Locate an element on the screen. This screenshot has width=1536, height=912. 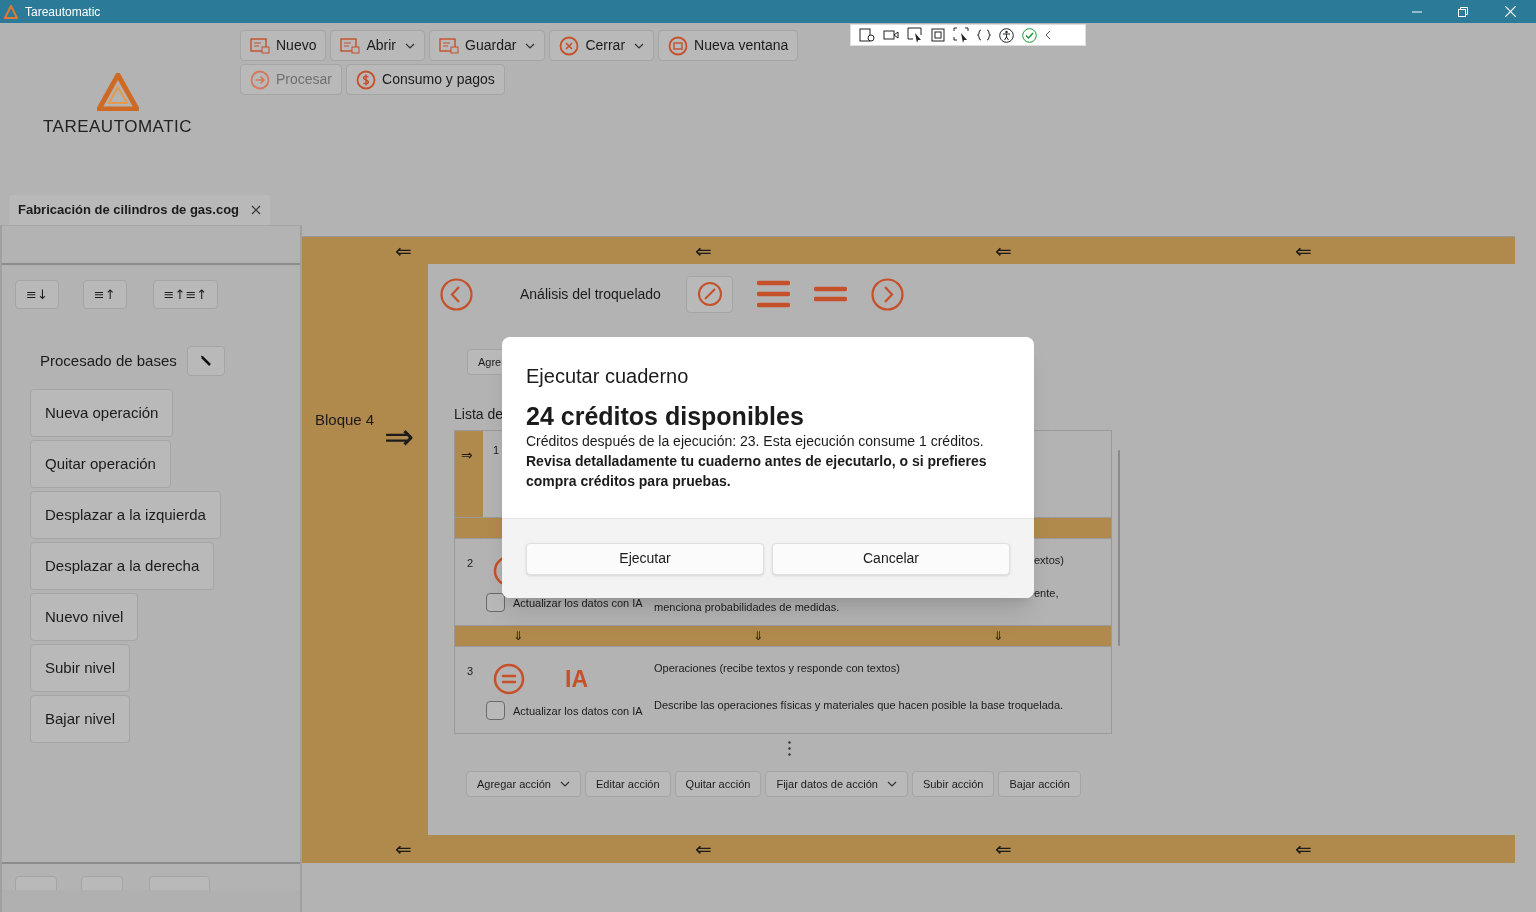
dialog-warning: Revisa detalladamente tu cuaderno antes de ejecutarlo, o si prefieres compra créditos para pruebas. is located at coordinates (757, 471).